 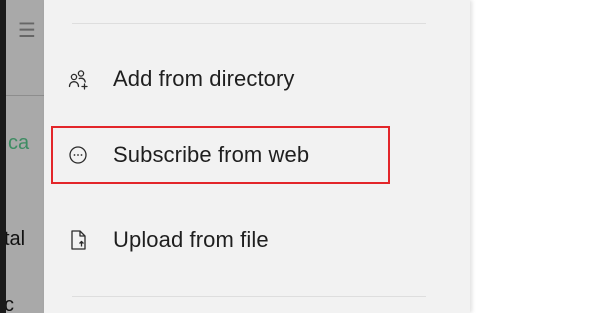 I want to click on menu-divider-top, so click(x=249, y=23).